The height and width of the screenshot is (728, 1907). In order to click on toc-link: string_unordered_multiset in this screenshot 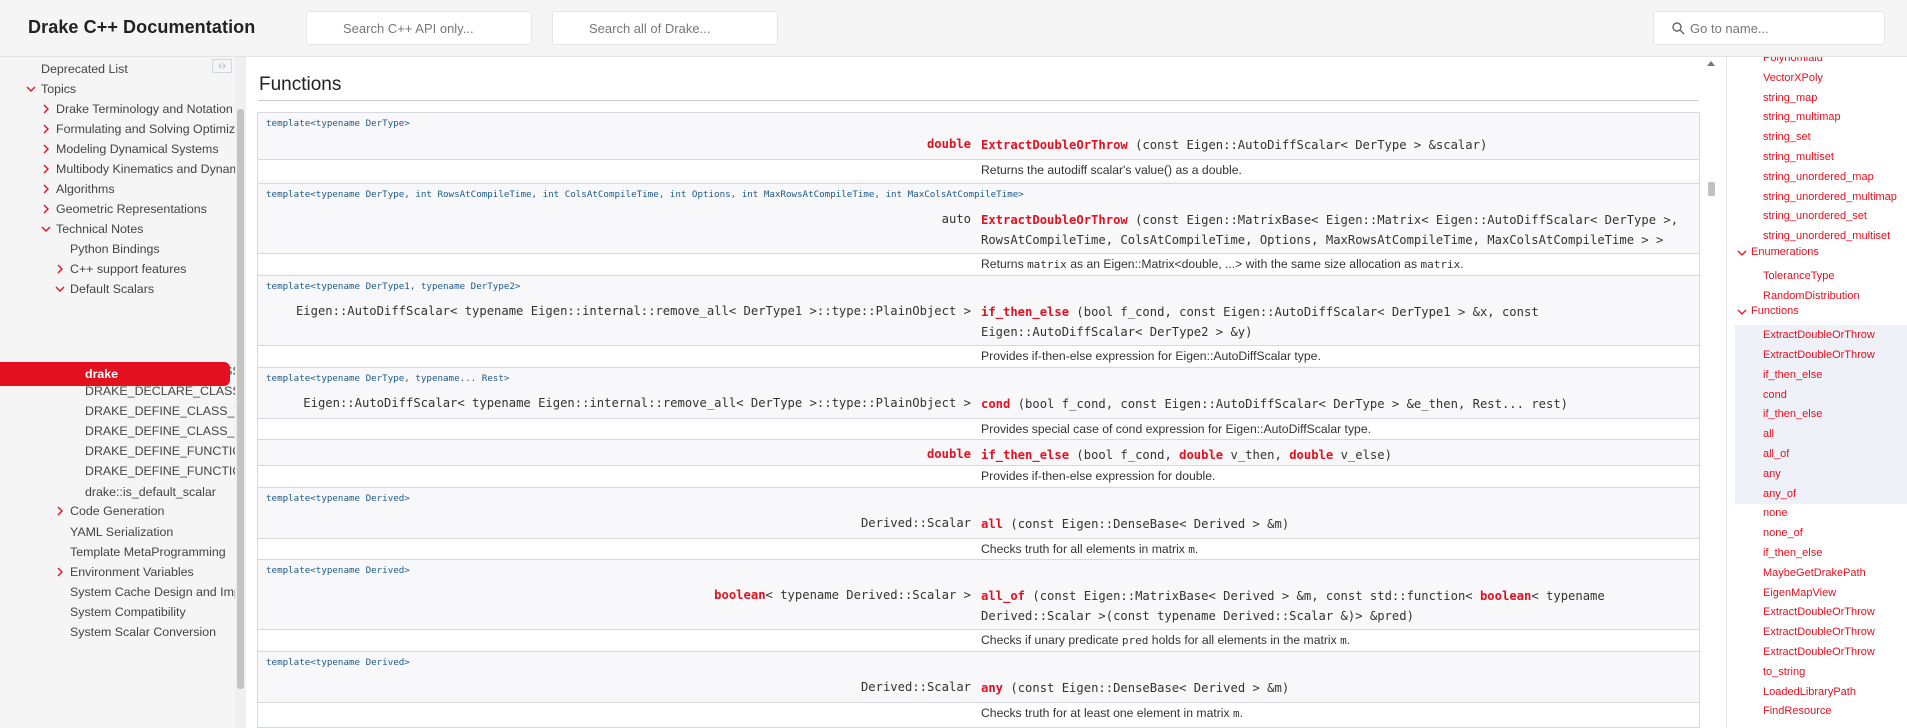, I will do `click(1826, 236)`.